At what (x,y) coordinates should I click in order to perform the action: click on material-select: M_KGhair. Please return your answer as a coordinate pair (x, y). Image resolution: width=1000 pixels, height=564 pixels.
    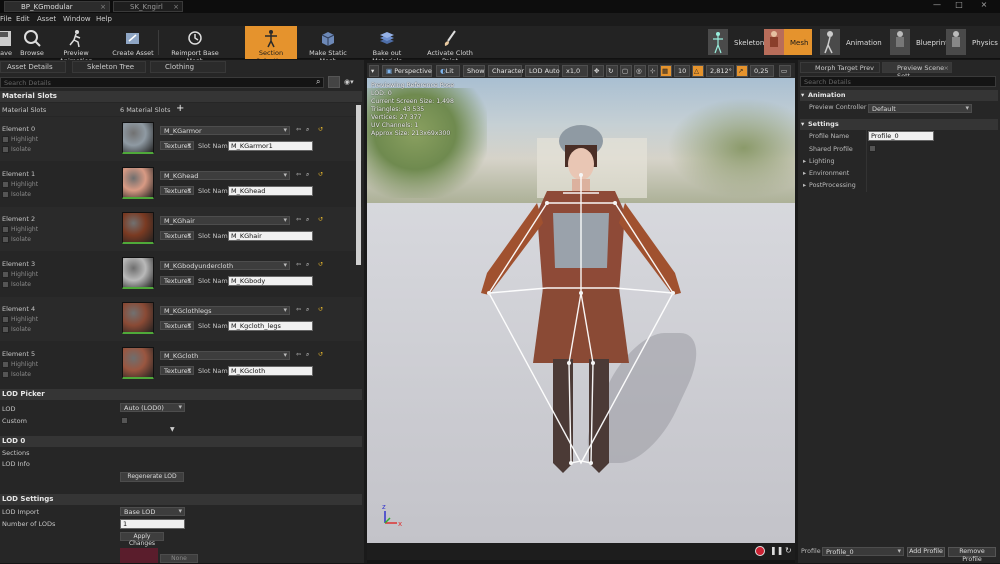
    Looking at the image, I should click on (225, 220).